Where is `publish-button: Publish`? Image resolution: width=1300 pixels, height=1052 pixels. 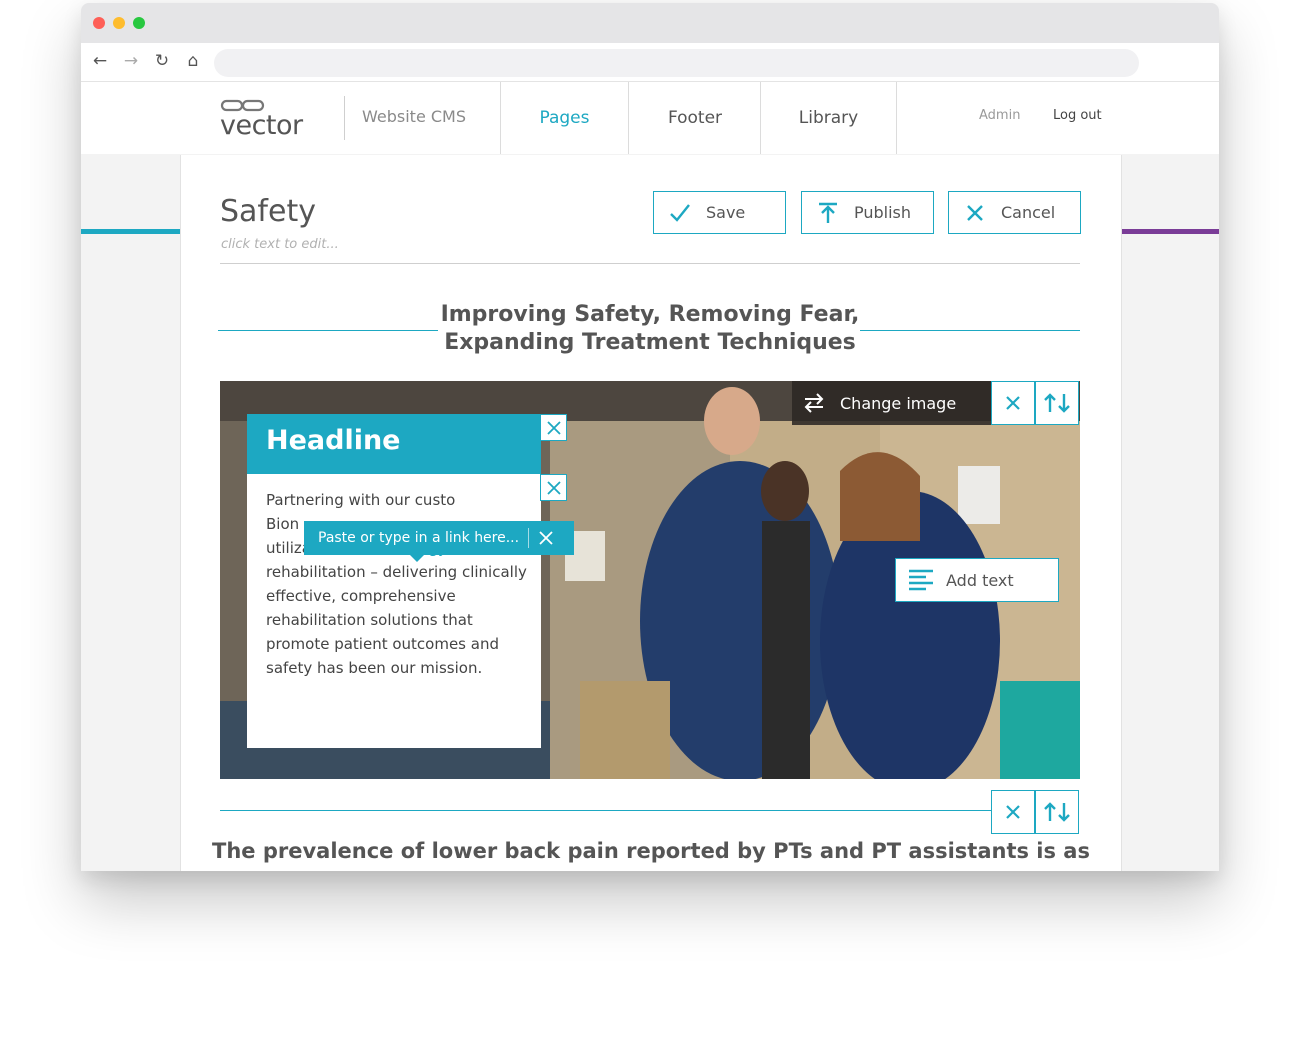 publish-button: Publish is located at coordinates (867, 212).